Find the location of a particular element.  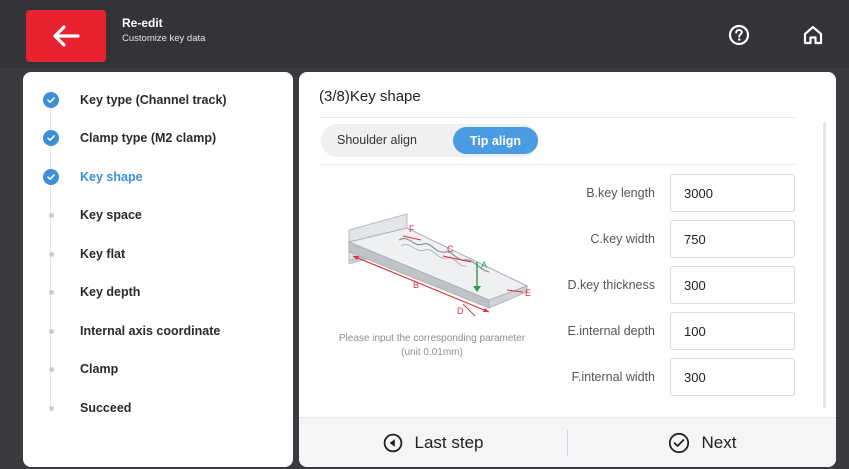

footer-bar: Last step Next is located at coordinates (567, 442).